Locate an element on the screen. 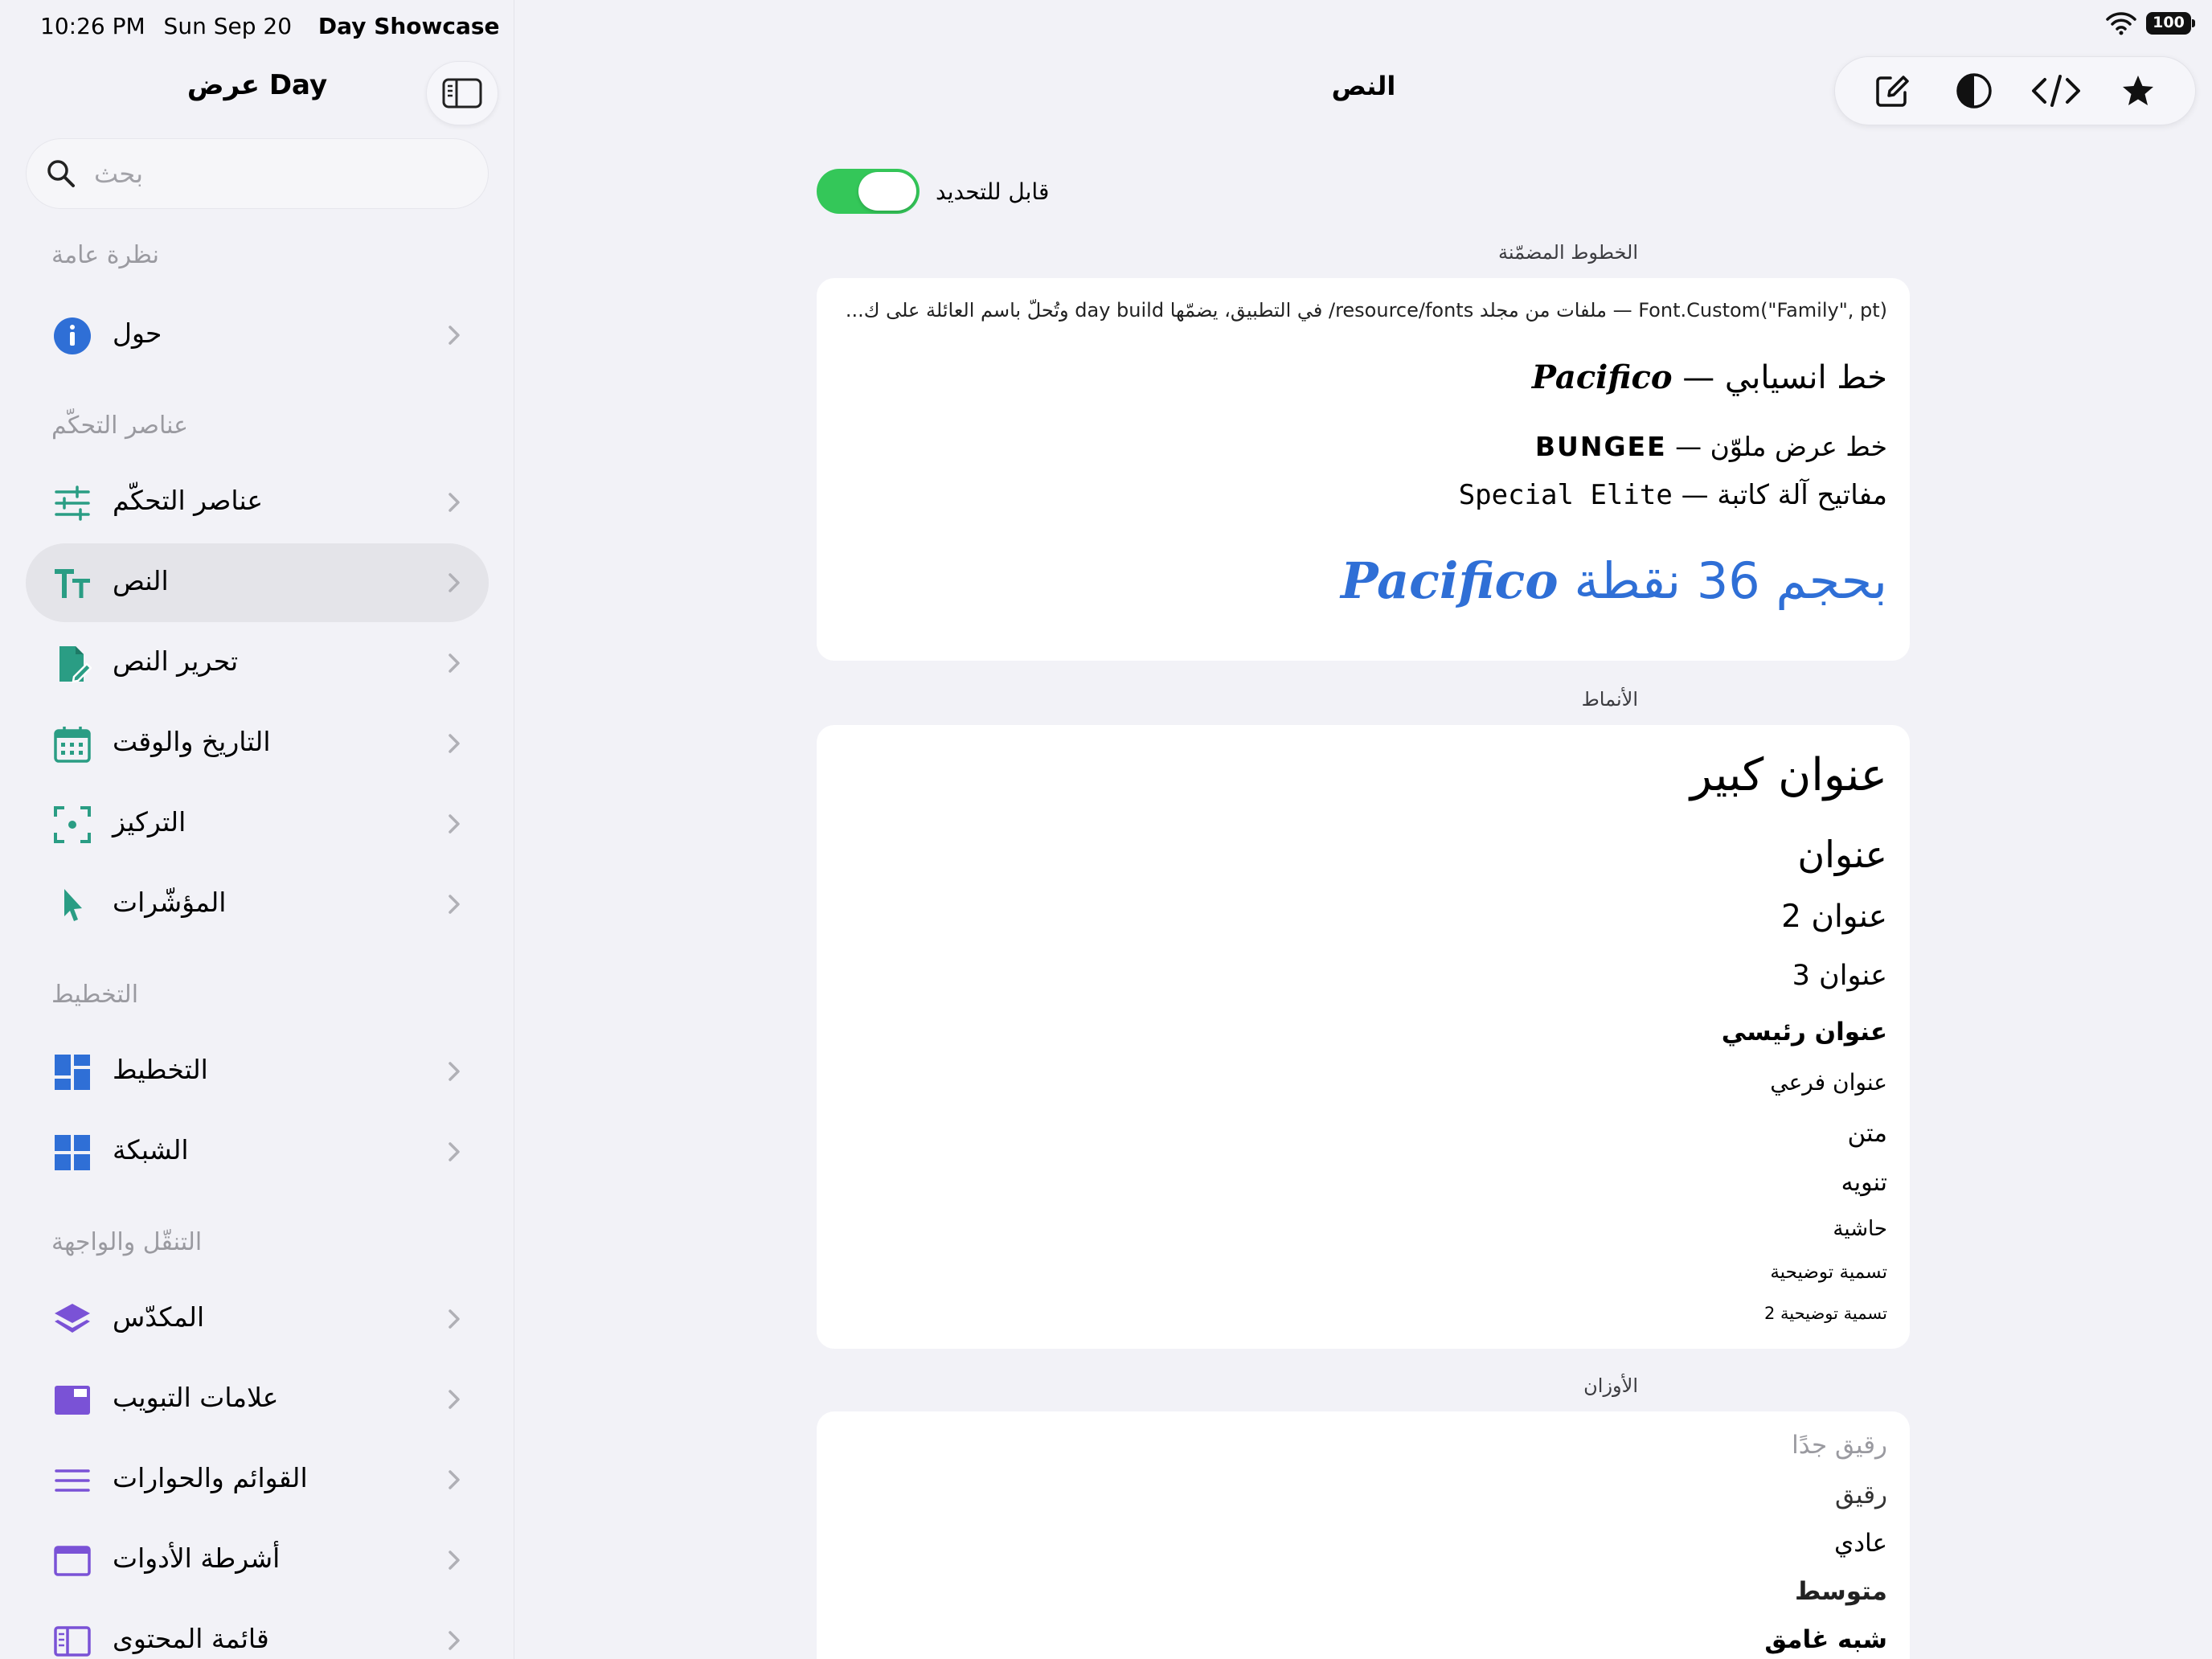 The image size is (2212, 1659). sidebar-item-stack: المكدّس is located at coordinates (257, 1319).